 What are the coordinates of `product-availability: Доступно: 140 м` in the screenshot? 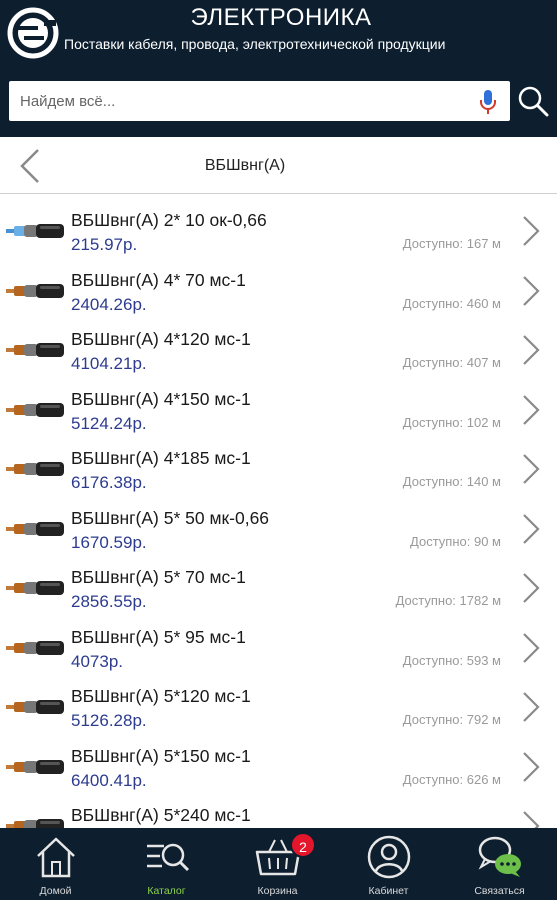 It's located at (451, 481).